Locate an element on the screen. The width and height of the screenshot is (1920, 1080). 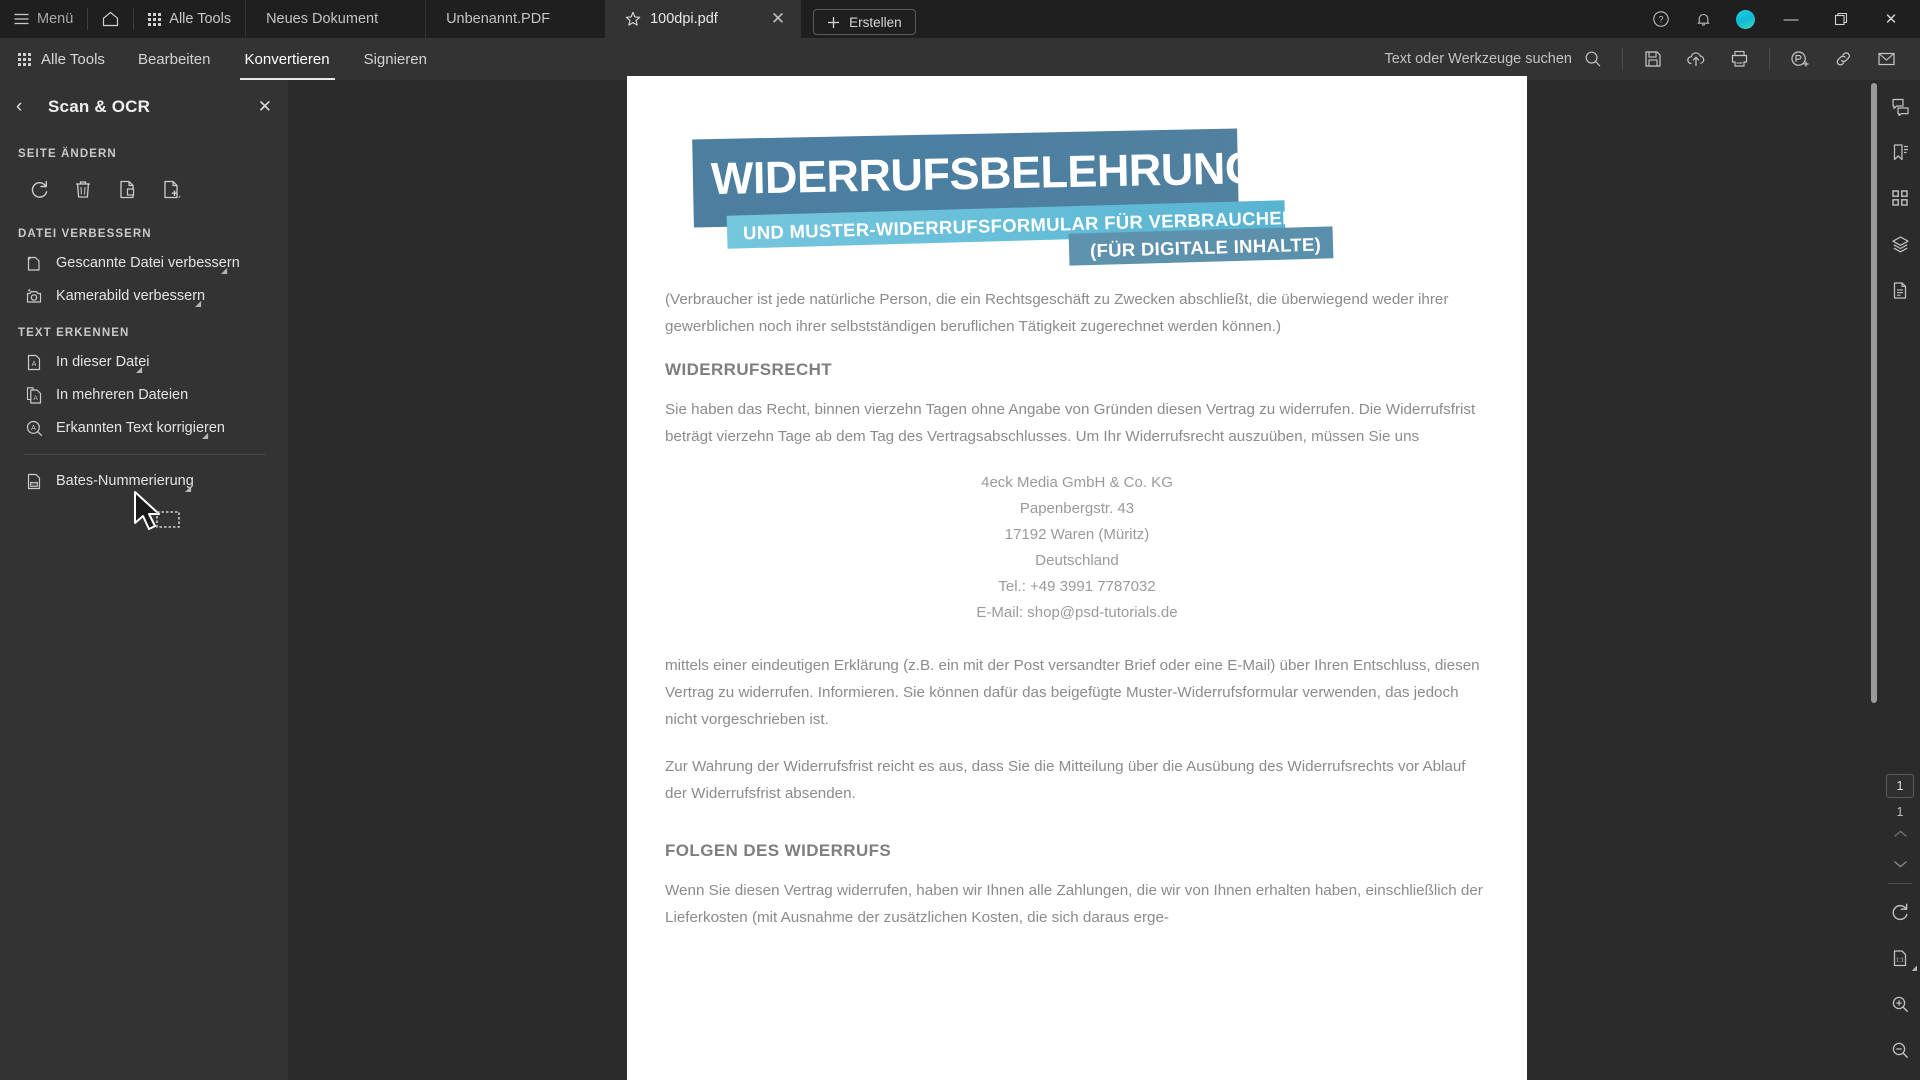
document-pages-icon is located at coordinates (1900, 290).